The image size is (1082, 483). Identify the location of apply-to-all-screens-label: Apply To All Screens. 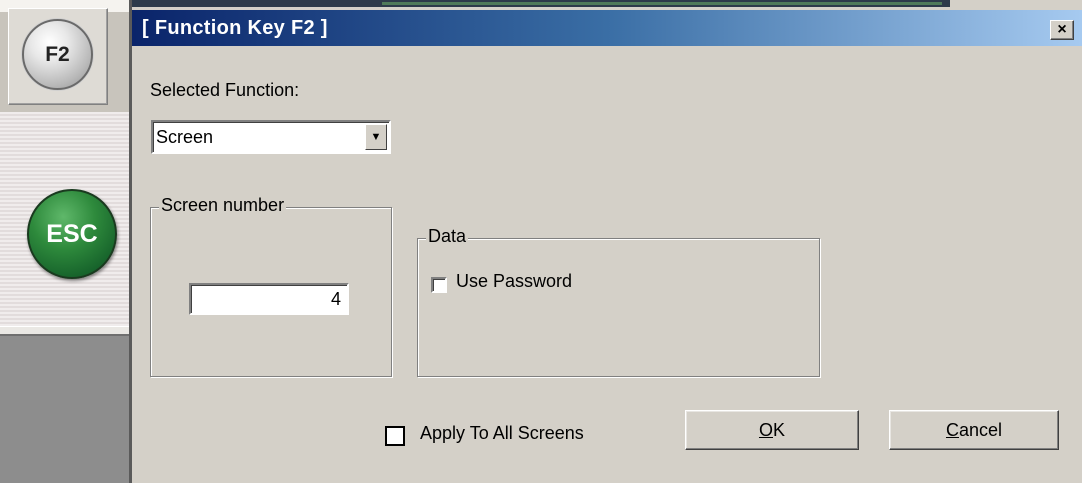
(502, 433).